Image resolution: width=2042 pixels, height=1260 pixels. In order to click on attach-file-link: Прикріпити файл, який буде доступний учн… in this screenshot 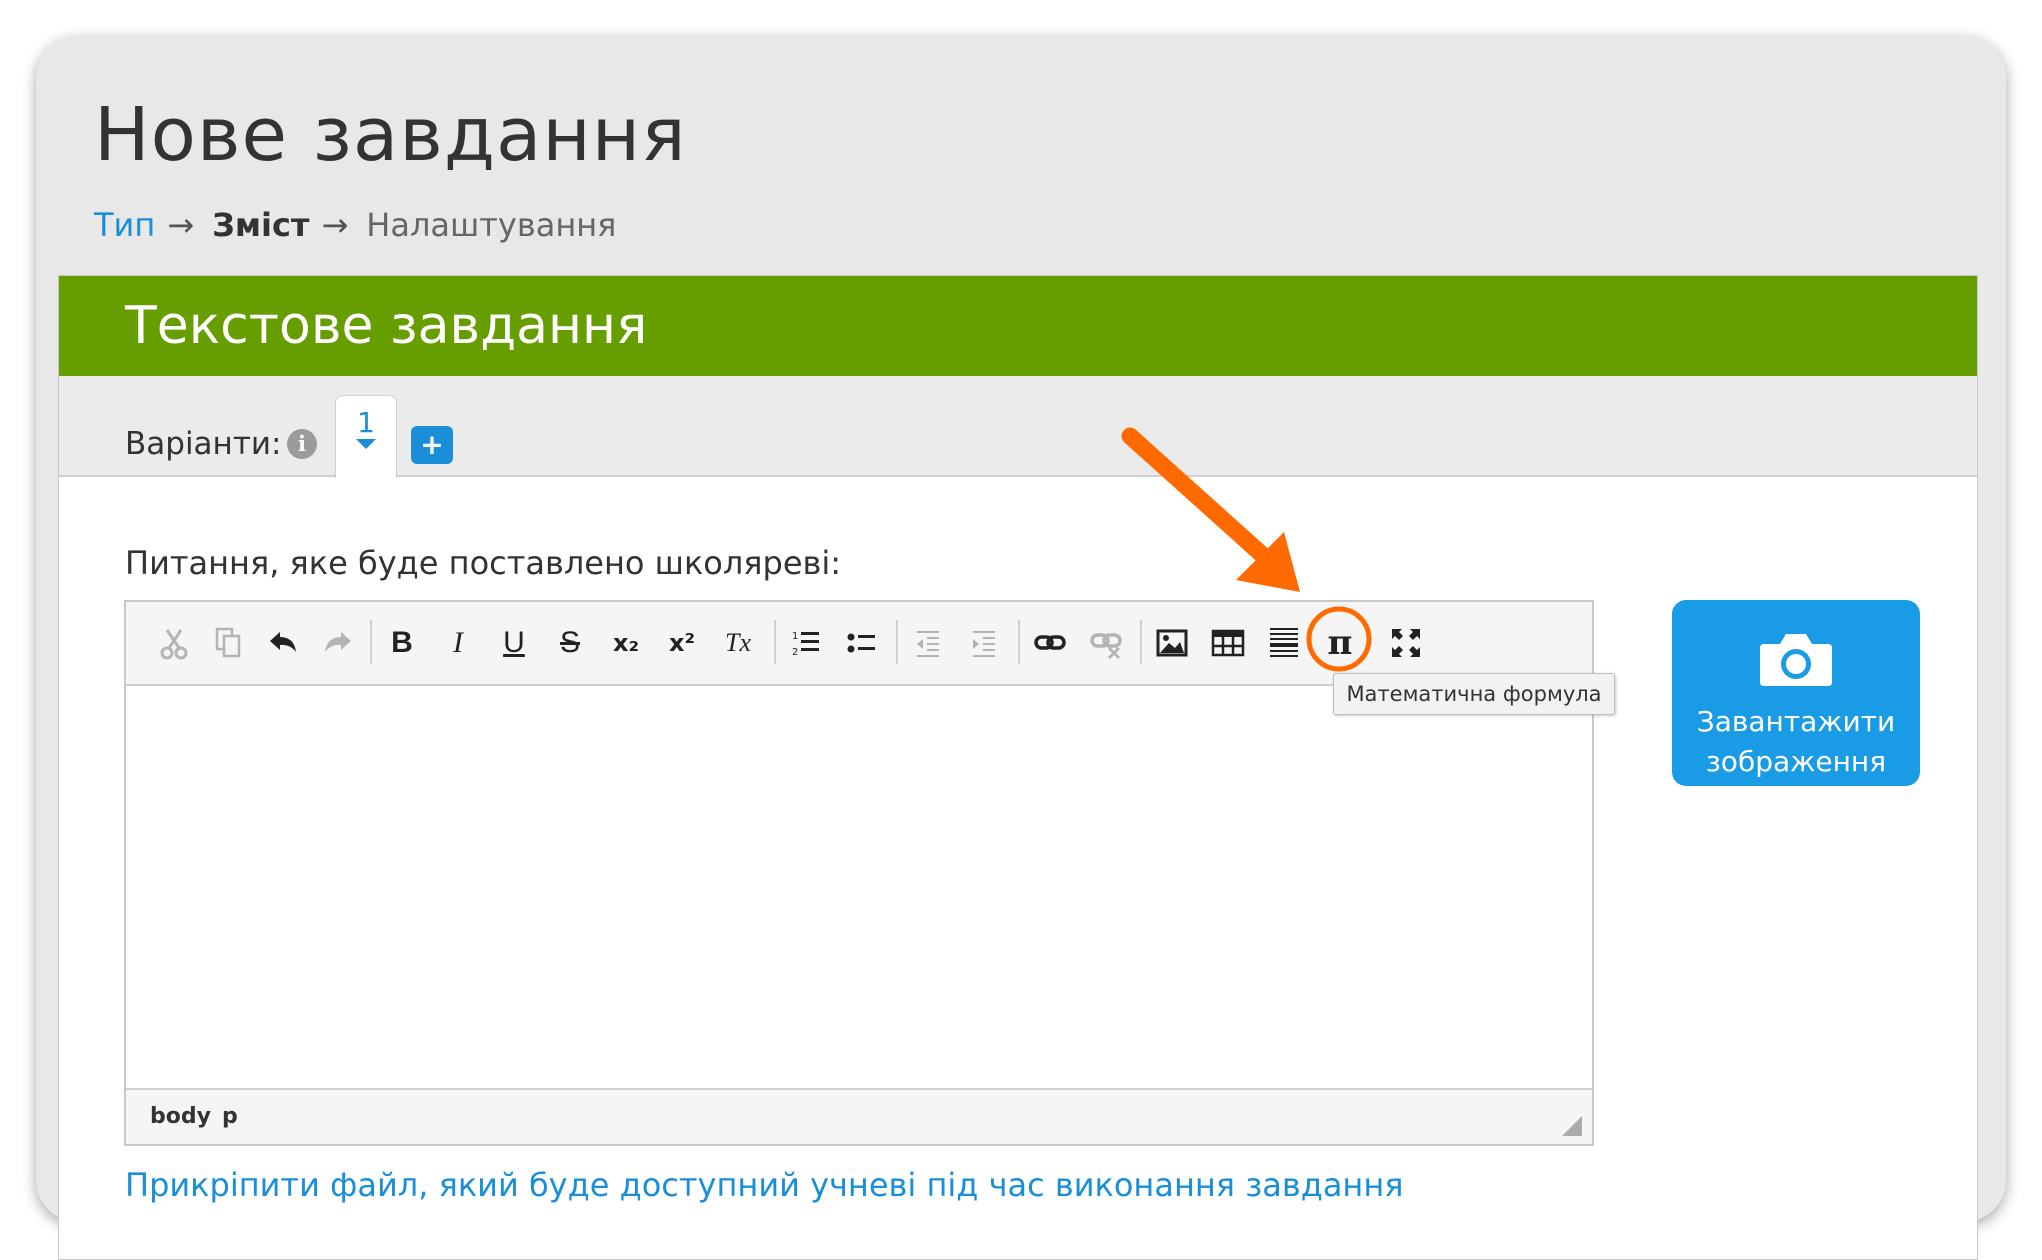, I will do `click(764, 1185)`.